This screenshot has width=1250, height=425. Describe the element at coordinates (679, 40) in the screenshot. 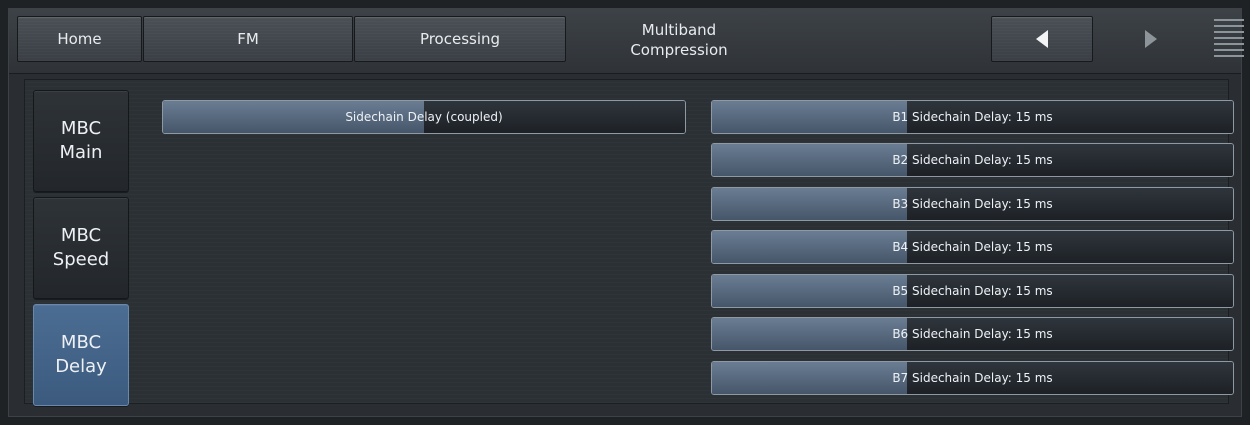

I see `page-title: Multiband Compression` at that location.